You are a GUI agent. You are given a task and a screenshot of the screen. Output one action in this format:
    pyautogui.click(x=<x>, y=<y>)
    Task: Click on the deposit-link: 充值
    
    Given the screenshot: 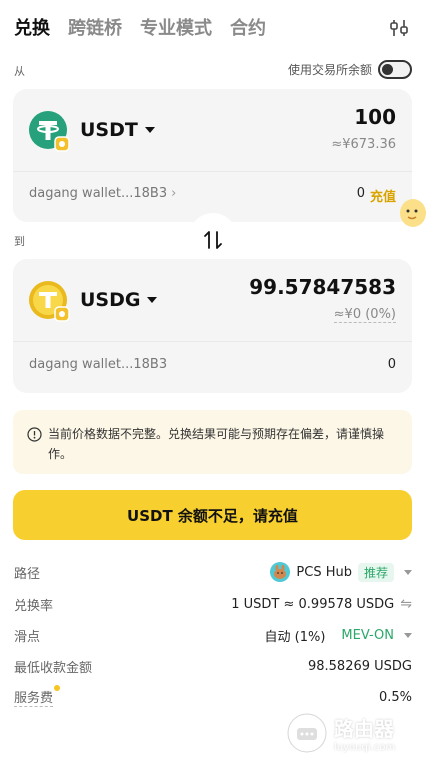 What is the action you would take?
    pyautogui.click(x=383, y=195)
    